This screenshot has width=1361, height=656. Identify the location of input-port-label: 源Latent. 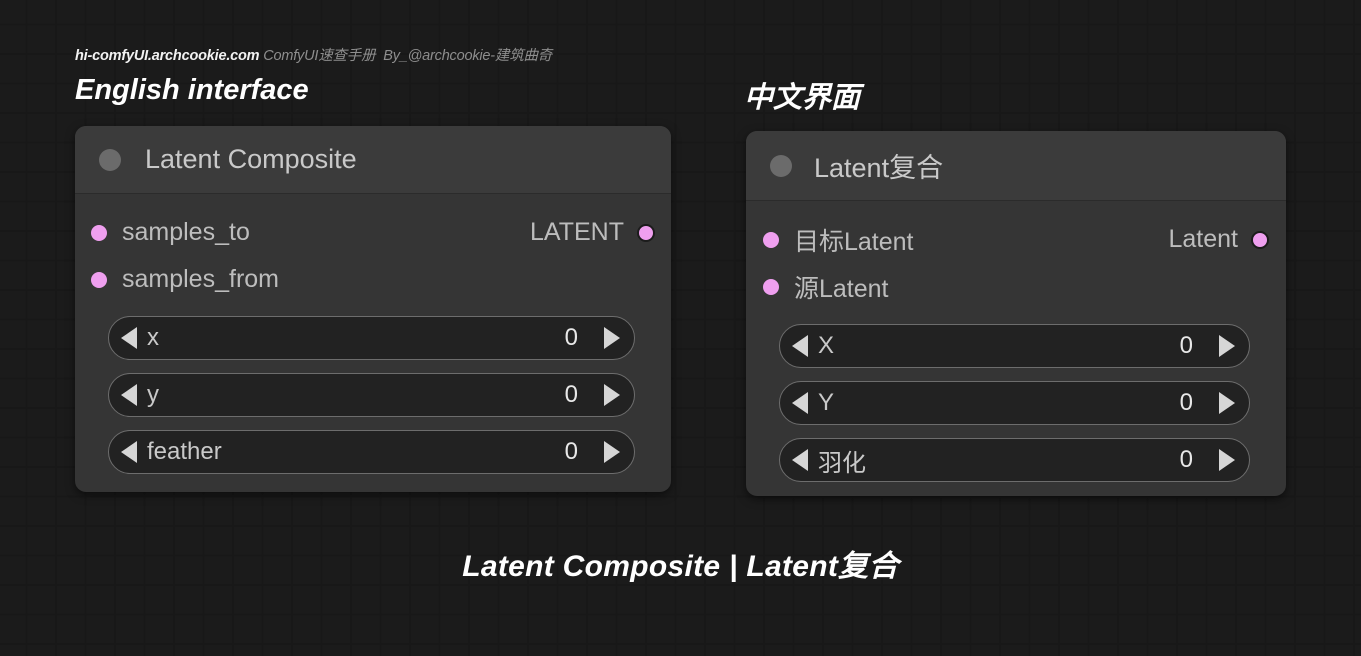
(841, 288).